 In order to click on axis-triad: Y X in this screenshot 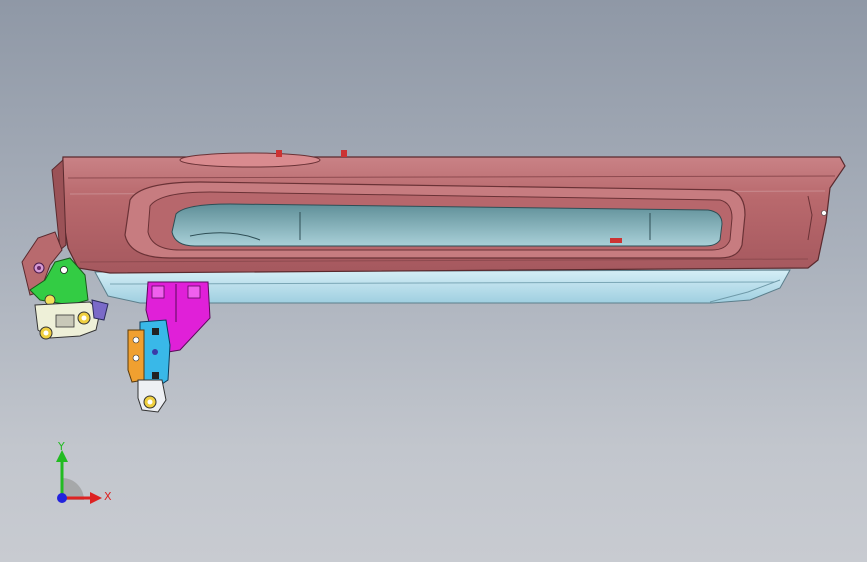, I will do `click(84, 480)`.